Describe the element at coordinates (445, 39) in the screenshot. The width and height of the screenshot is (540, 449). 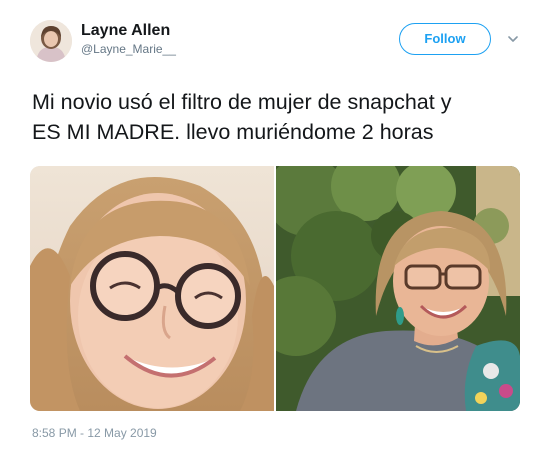
I see `follow-button: Follow` at that location.